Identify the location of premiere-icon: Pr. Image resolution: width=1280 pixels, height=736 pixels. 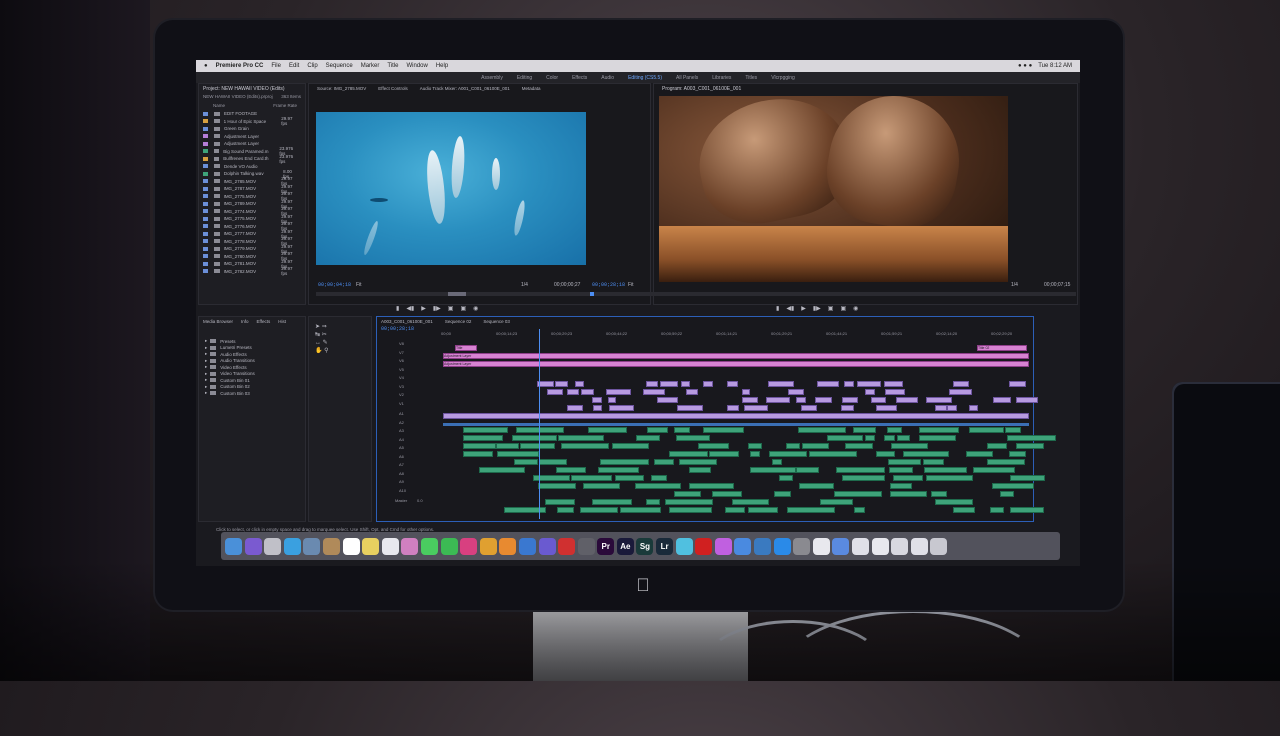
(606, 546).